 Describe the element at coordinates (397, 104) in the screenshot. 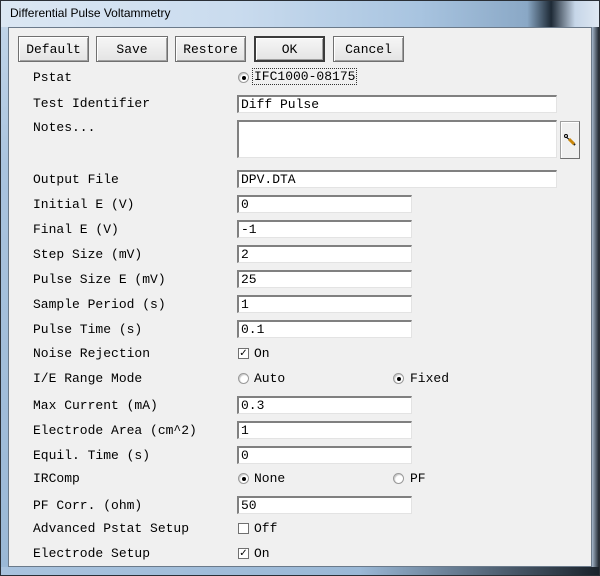

I see `test-identifier-input: Diff Pulse` at that location.